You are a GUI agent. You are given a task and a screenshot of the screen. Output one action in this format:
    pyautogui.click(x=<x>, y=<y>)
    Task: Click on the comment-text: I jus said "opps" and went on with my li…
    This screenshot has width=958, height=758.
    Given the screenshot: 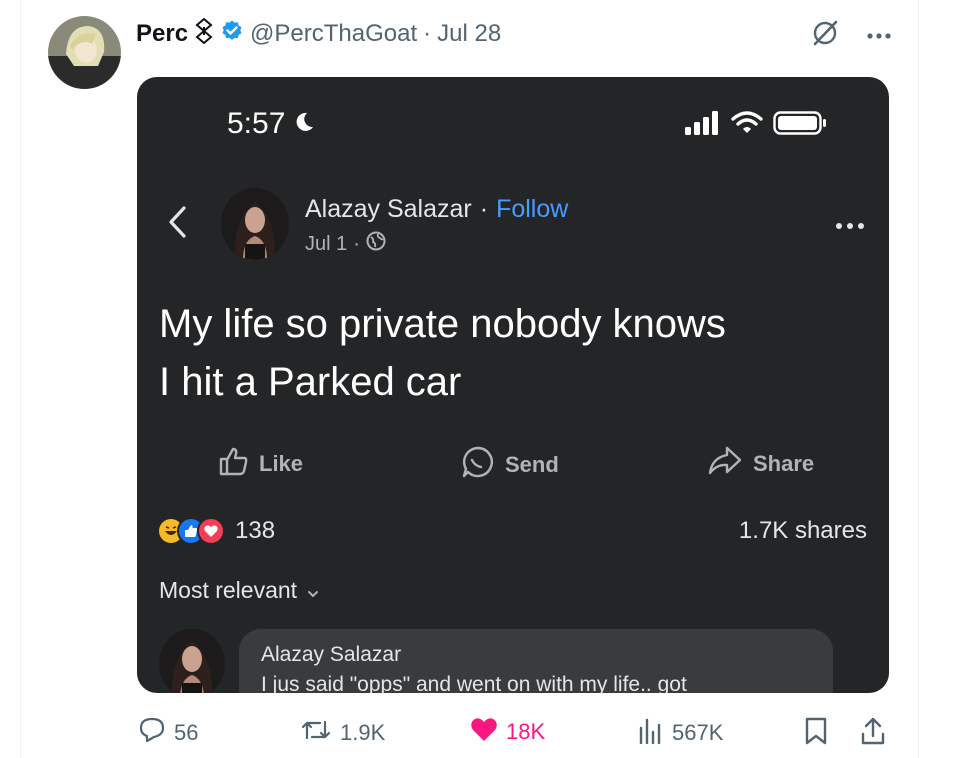 What is the action you would take?
    pyautogui.click(x=474, y=683)
    